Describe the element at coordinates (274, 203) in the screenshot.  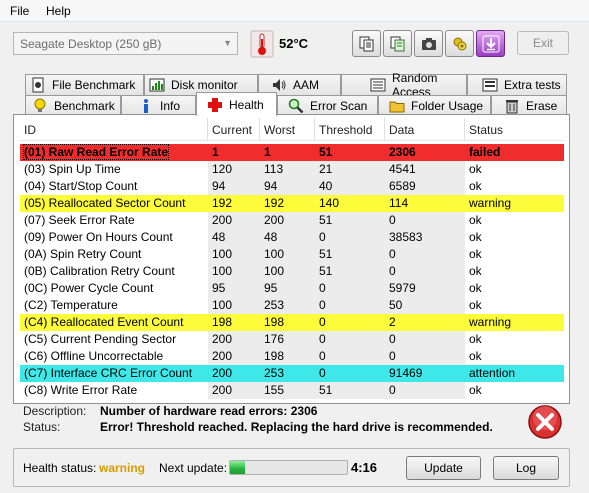
I see `cell-worst: 192` at that location.